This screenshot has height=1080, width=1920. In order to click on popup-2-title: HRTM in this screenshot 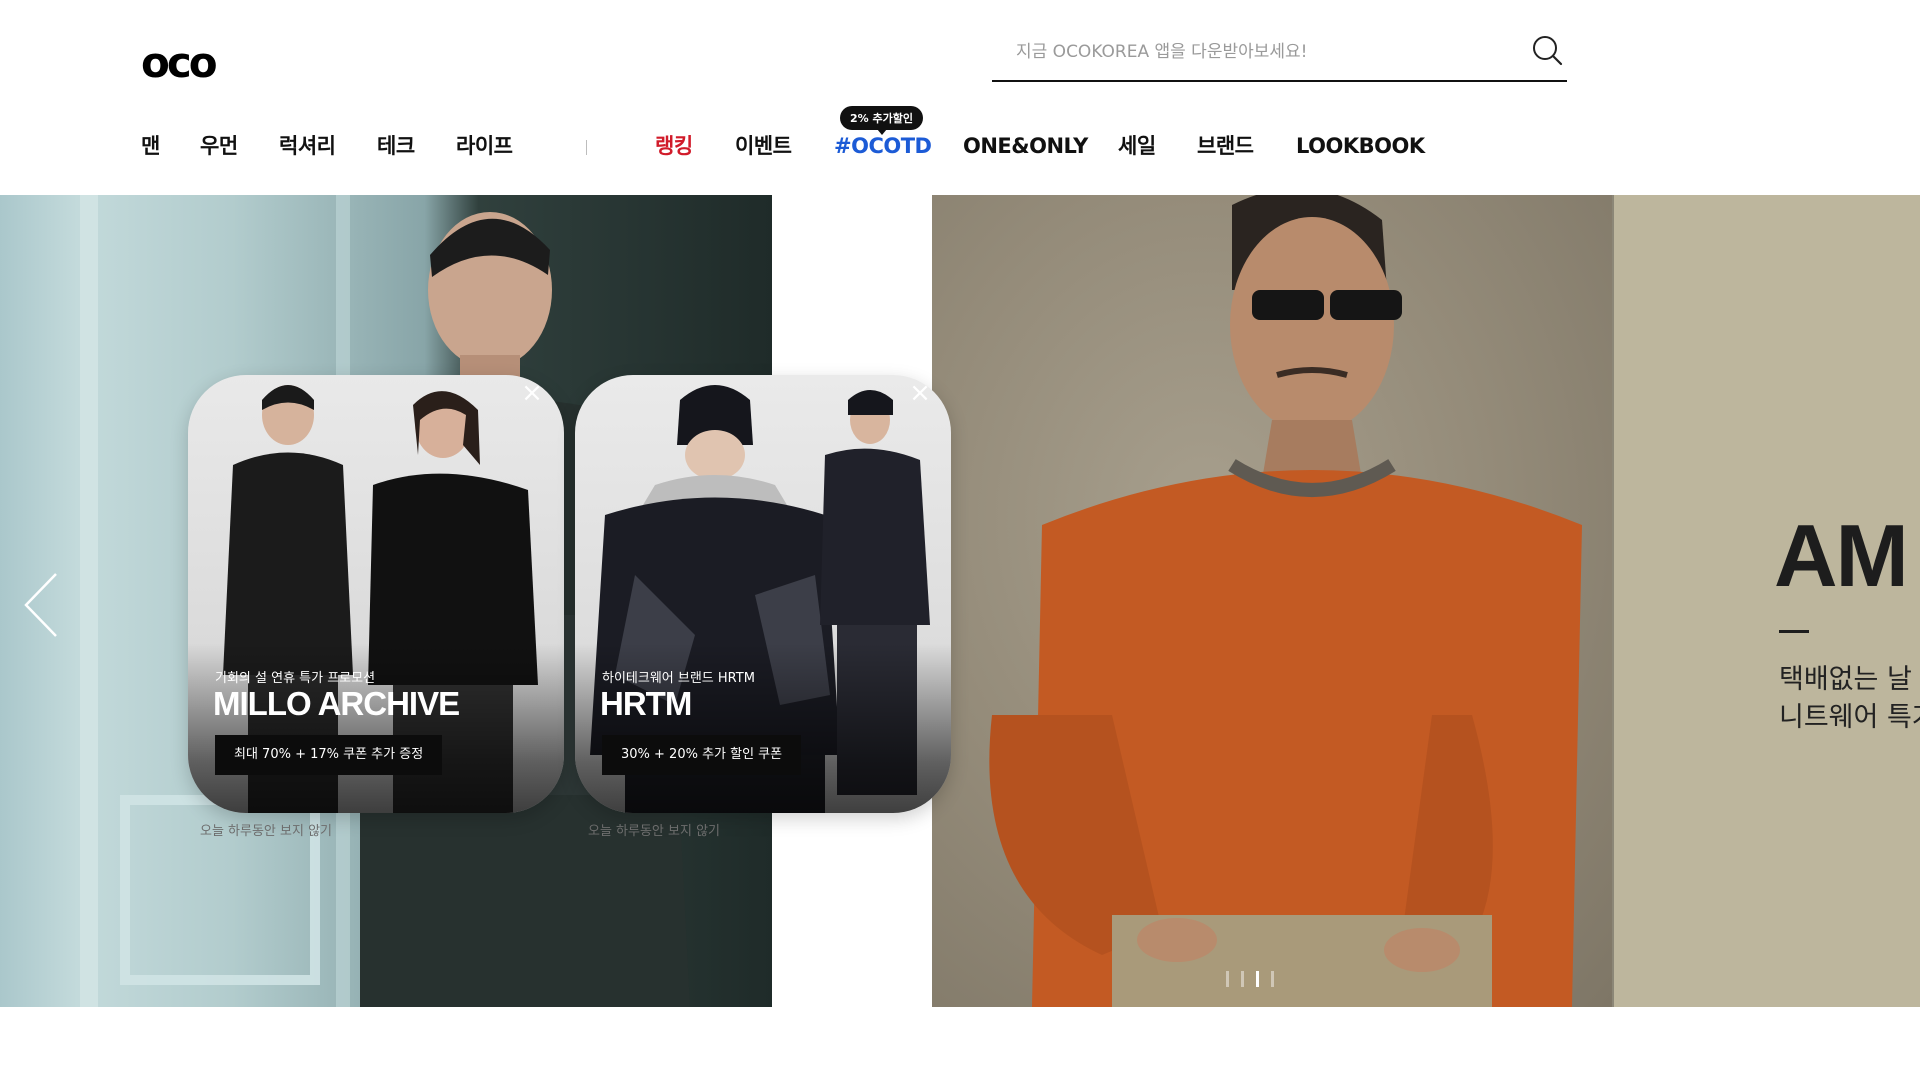, I will do `click(646, 703)`.